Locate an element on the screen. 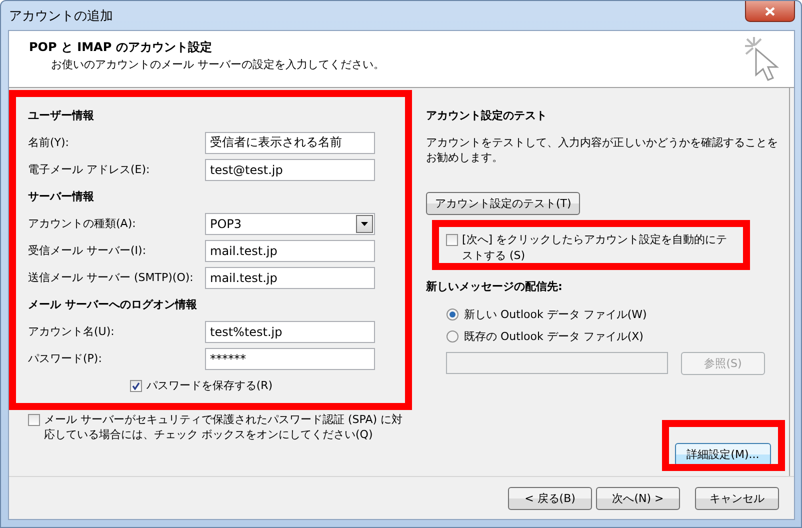 This screenshot has width=802, height=528. input-field: test@test.jp is located at coordinates (290, 169).